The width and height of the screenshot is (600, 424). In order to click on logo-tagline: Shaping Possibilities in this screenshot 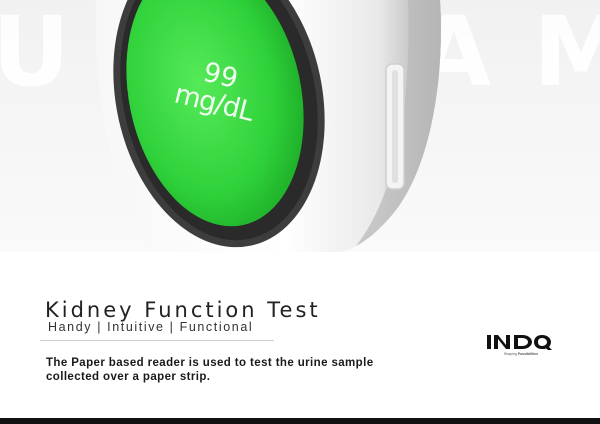, I will do `click(521, 354)`.